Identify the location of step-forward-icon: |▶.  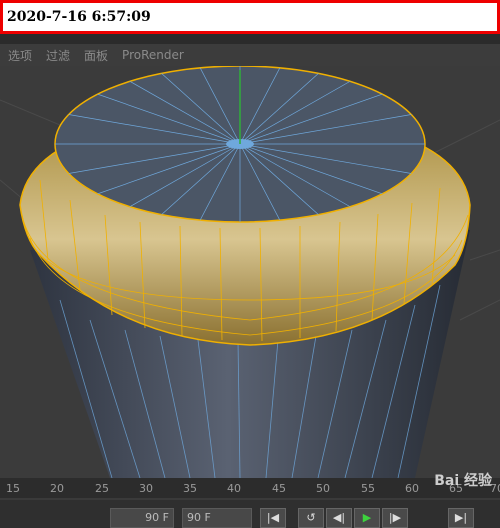
(395, 517).